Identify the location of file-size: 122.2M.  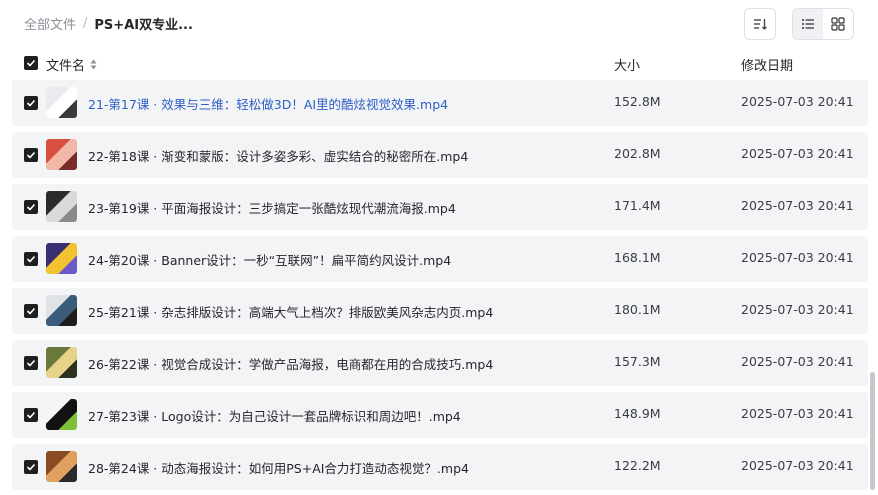
(637, 465).